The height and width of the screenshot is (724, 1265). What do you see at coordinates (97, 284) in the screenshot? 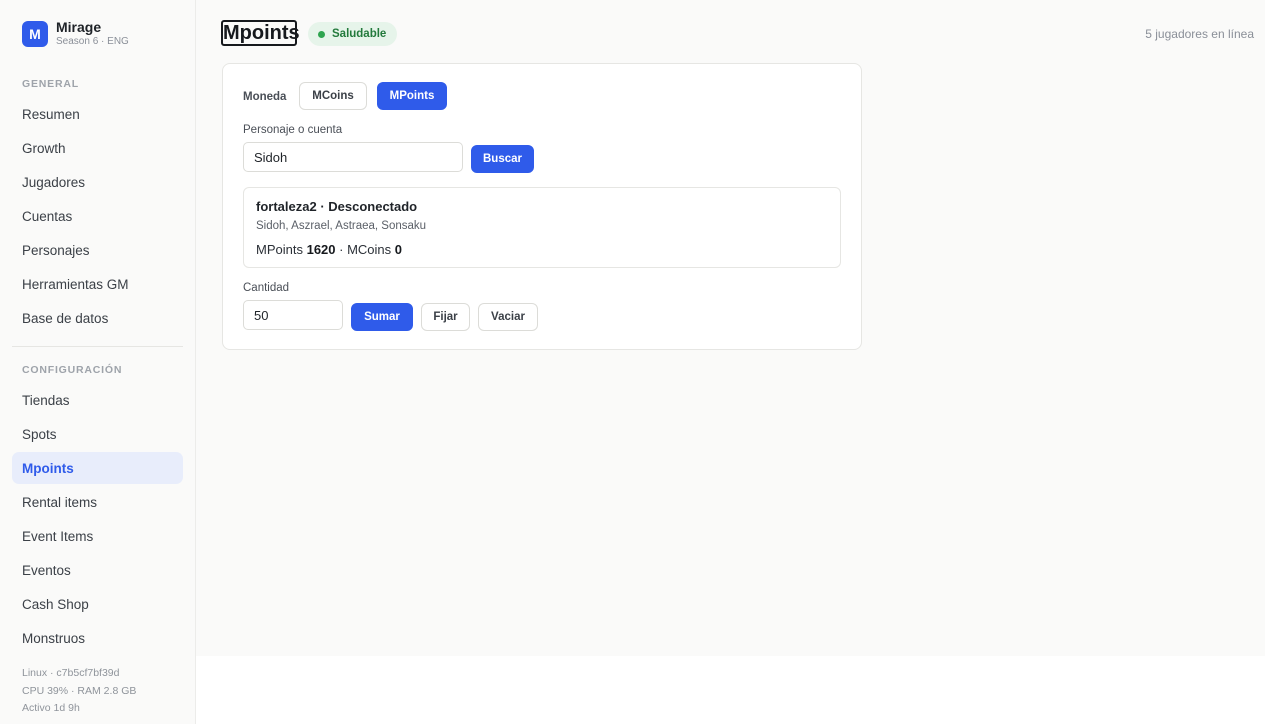
I see `sidebar-item-herramientas-gm: Herramientas GM` at bounding box center [97, 284].